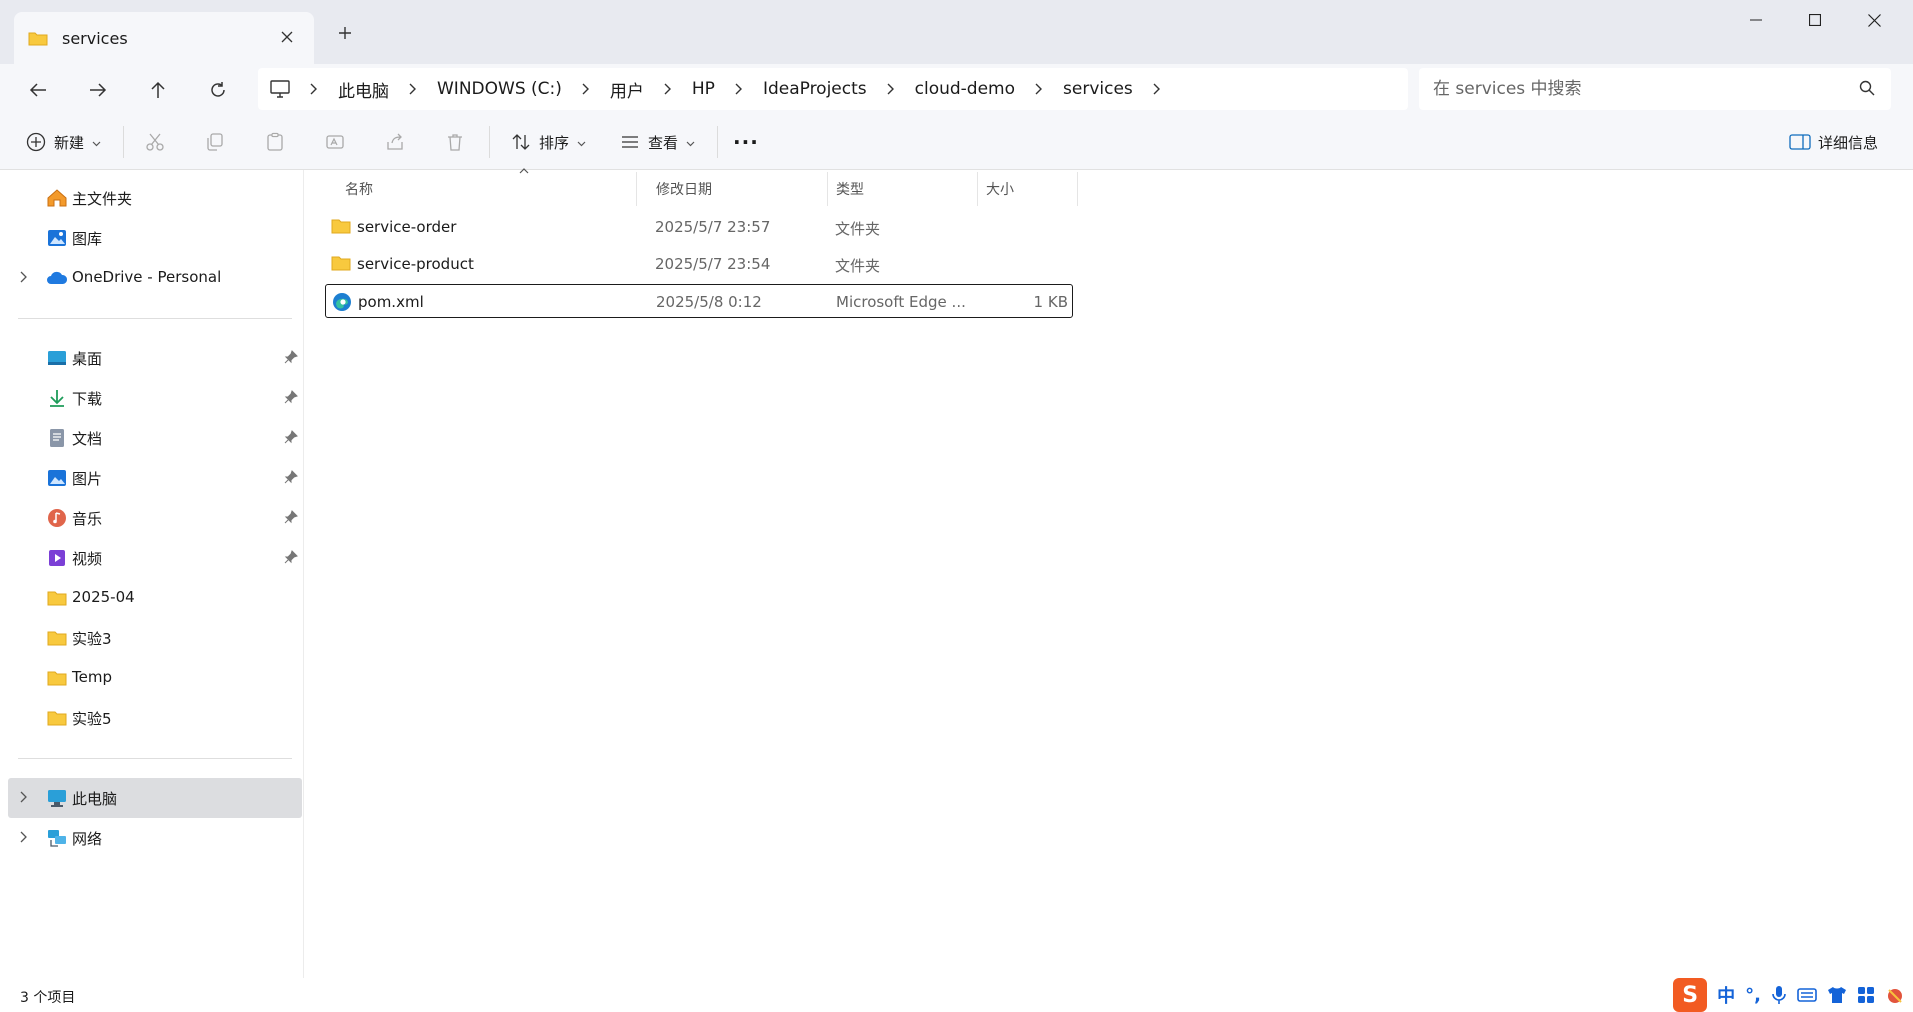  I want to click on close-window-button, so click(1874, 20).